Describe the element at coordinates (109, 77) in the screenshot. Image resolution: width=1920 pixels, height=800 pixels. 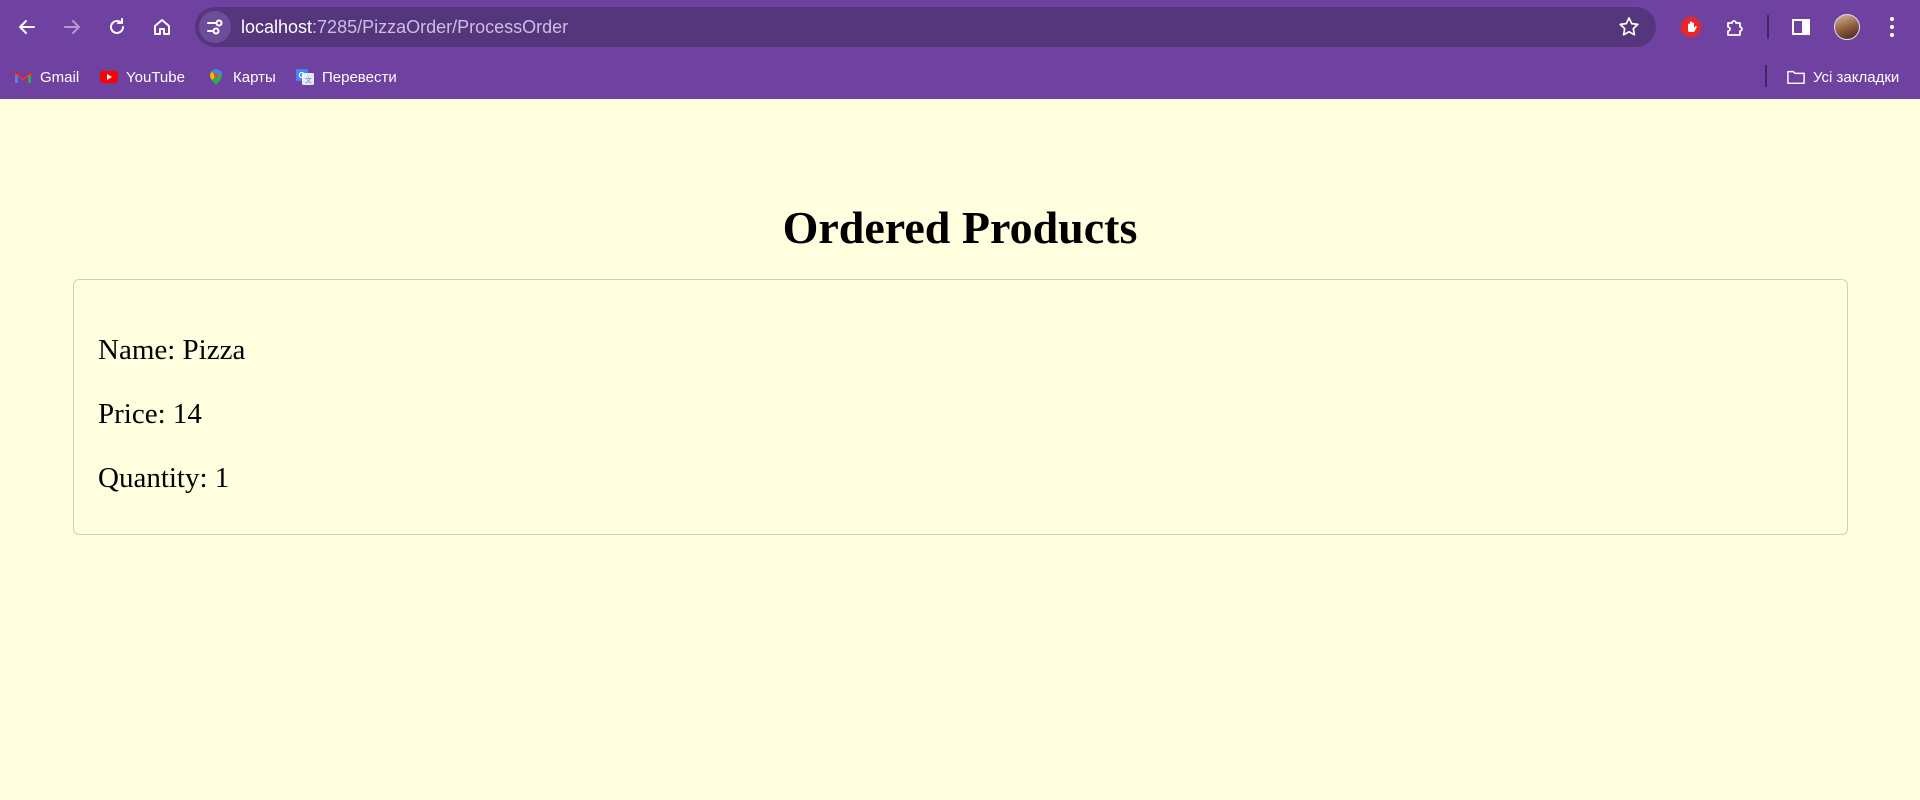
I see `youtube-icon` at that location.